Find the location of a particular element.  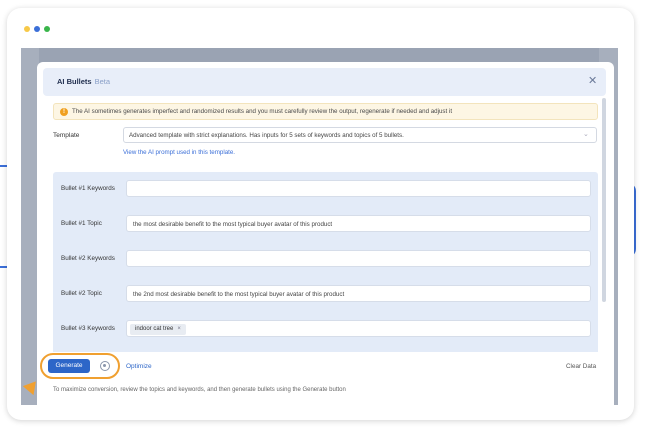

beta-badge: Beta is located at coordinates (102, 81).